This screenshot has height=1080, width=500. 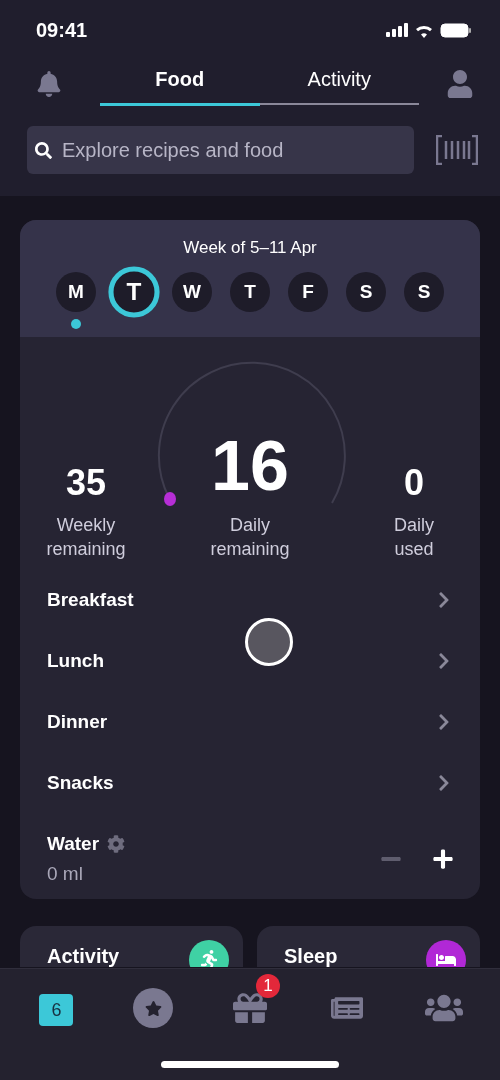 What do you see at coordinates (457, 150) in the screenshot?
I see `barcode-scanner-icon` at bounding box center [457, 150].